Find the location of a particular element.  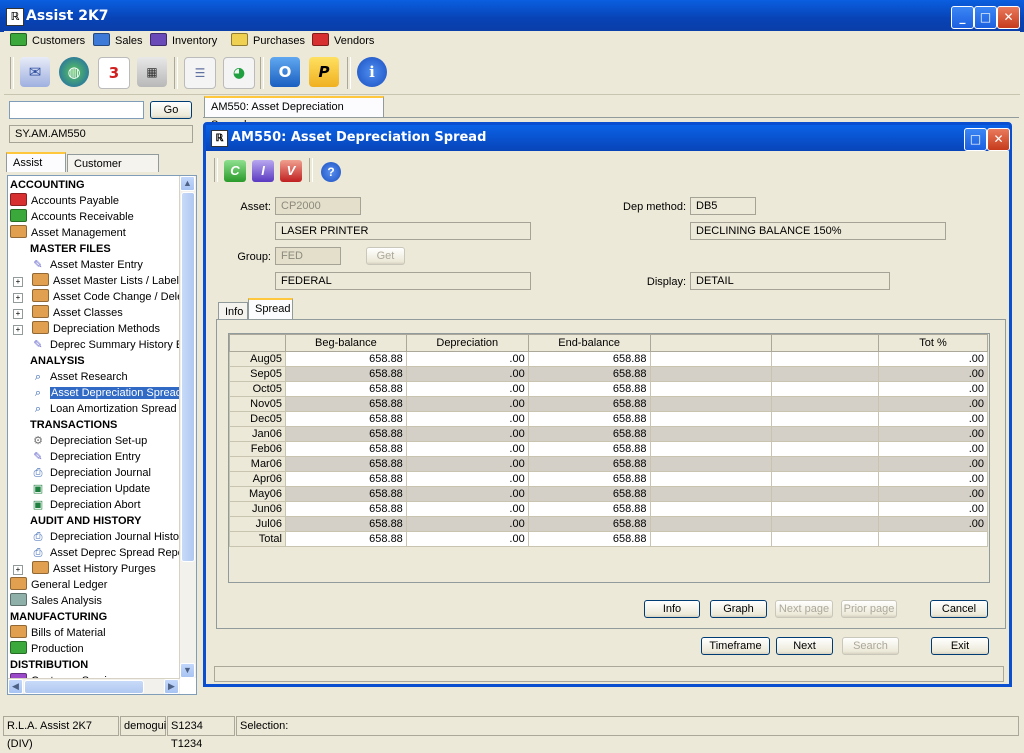

scroll-up-button: ▲ is located at coordinates (187, 183).